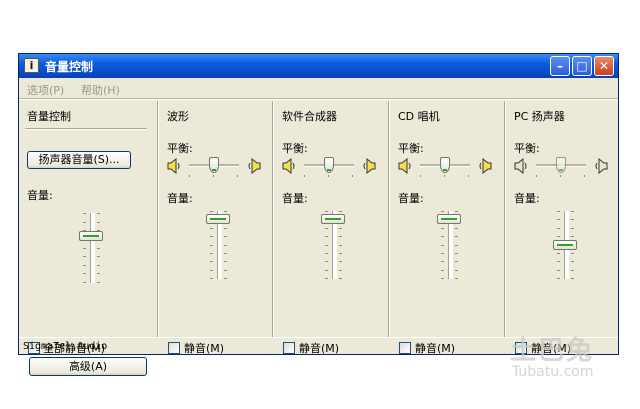 This screenshot has height=409, width=640. I want to click on master-volume-column: 音量控制 扬声器音量(S)... 音量: 全部静音(M) 高级(A), so click(88, 238).